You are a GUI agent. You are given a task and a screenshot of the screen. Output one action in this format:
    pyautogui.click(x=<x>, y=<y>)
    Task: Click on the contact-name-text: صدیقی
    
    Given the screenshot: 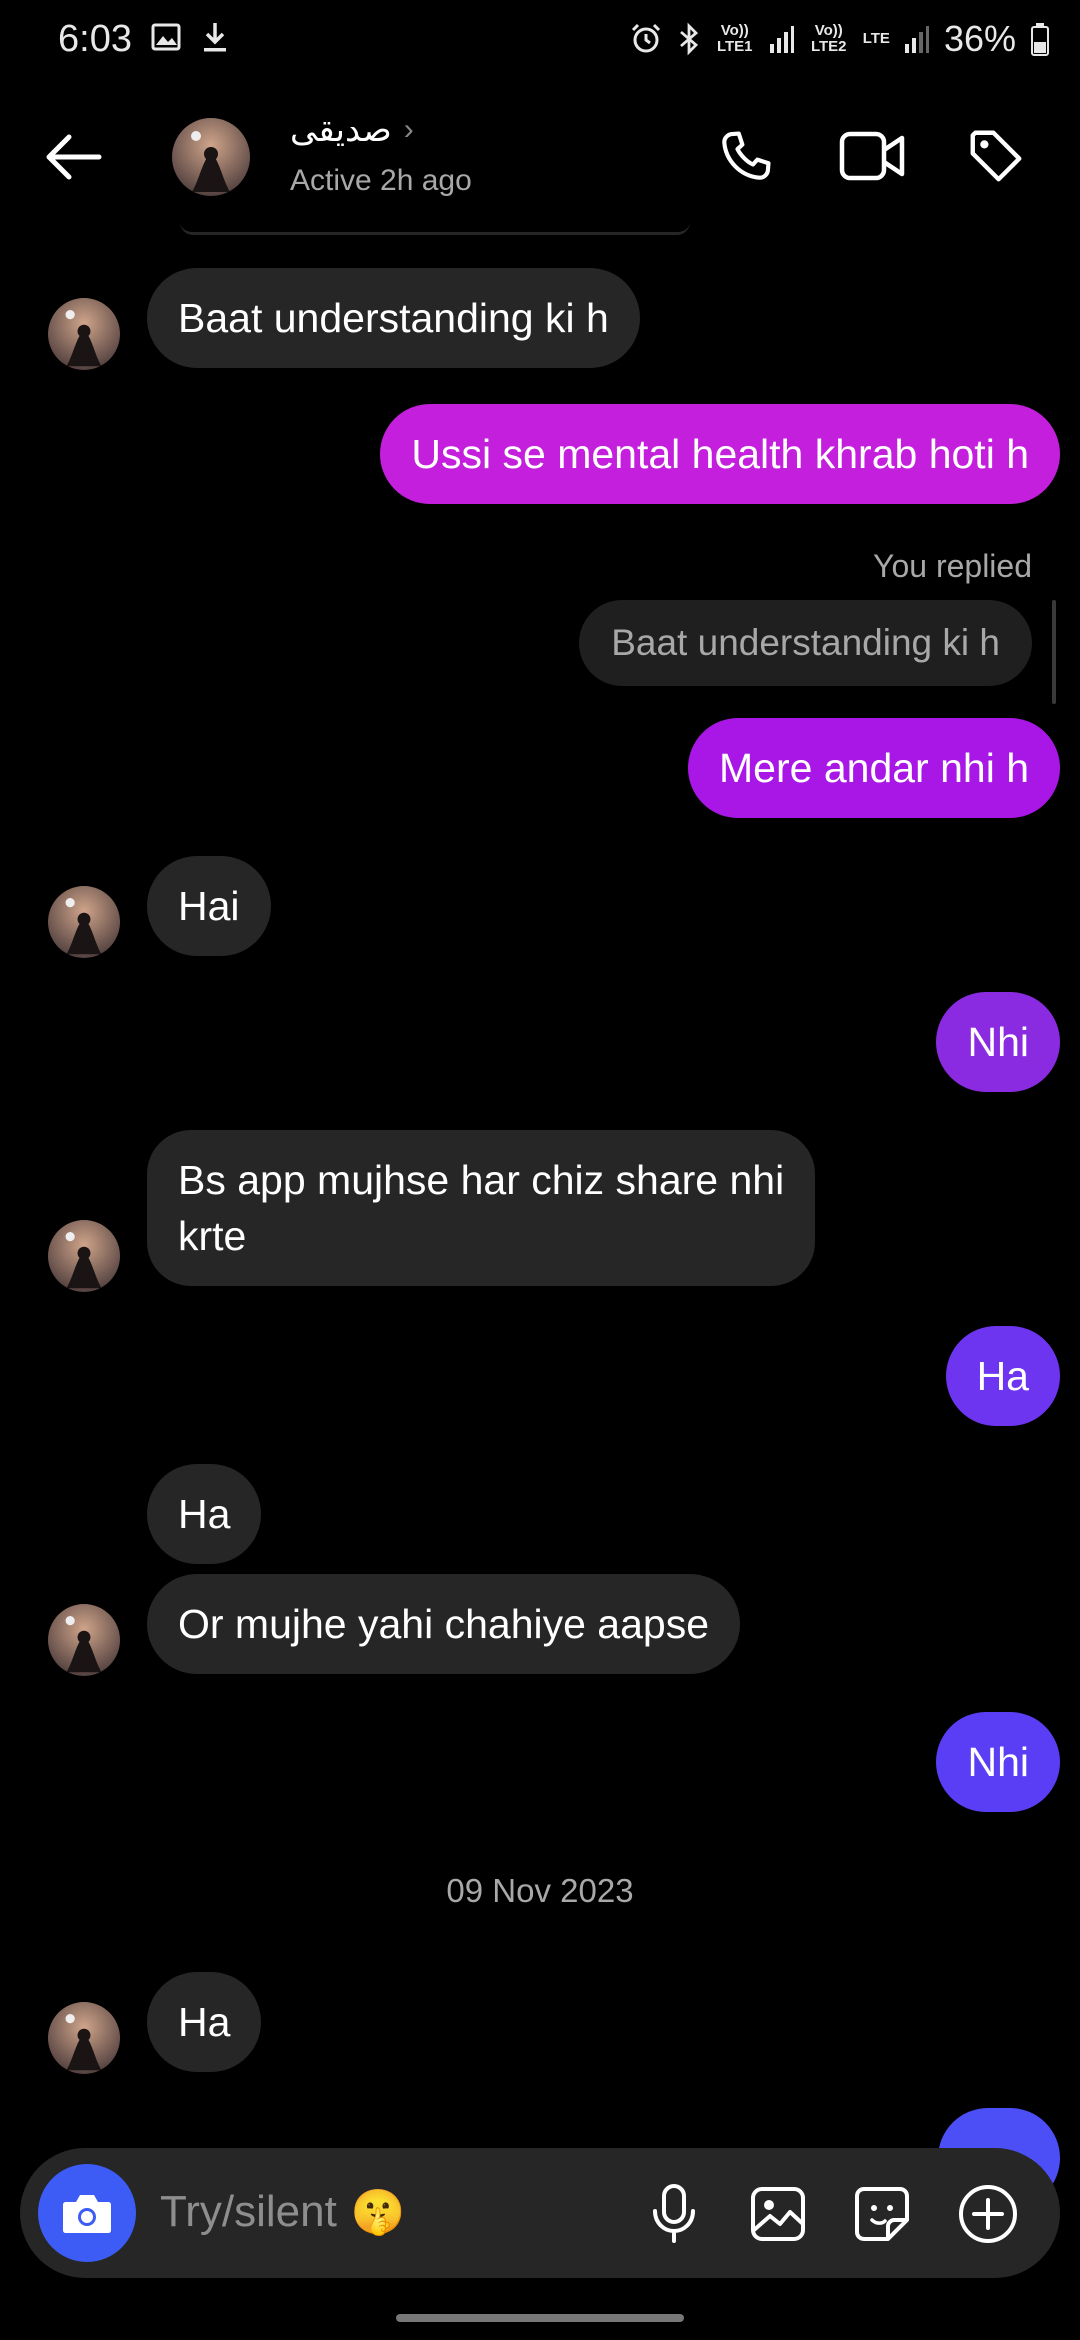 What is the action you would take?
    pyautogui.click(x=341, y=130)
    